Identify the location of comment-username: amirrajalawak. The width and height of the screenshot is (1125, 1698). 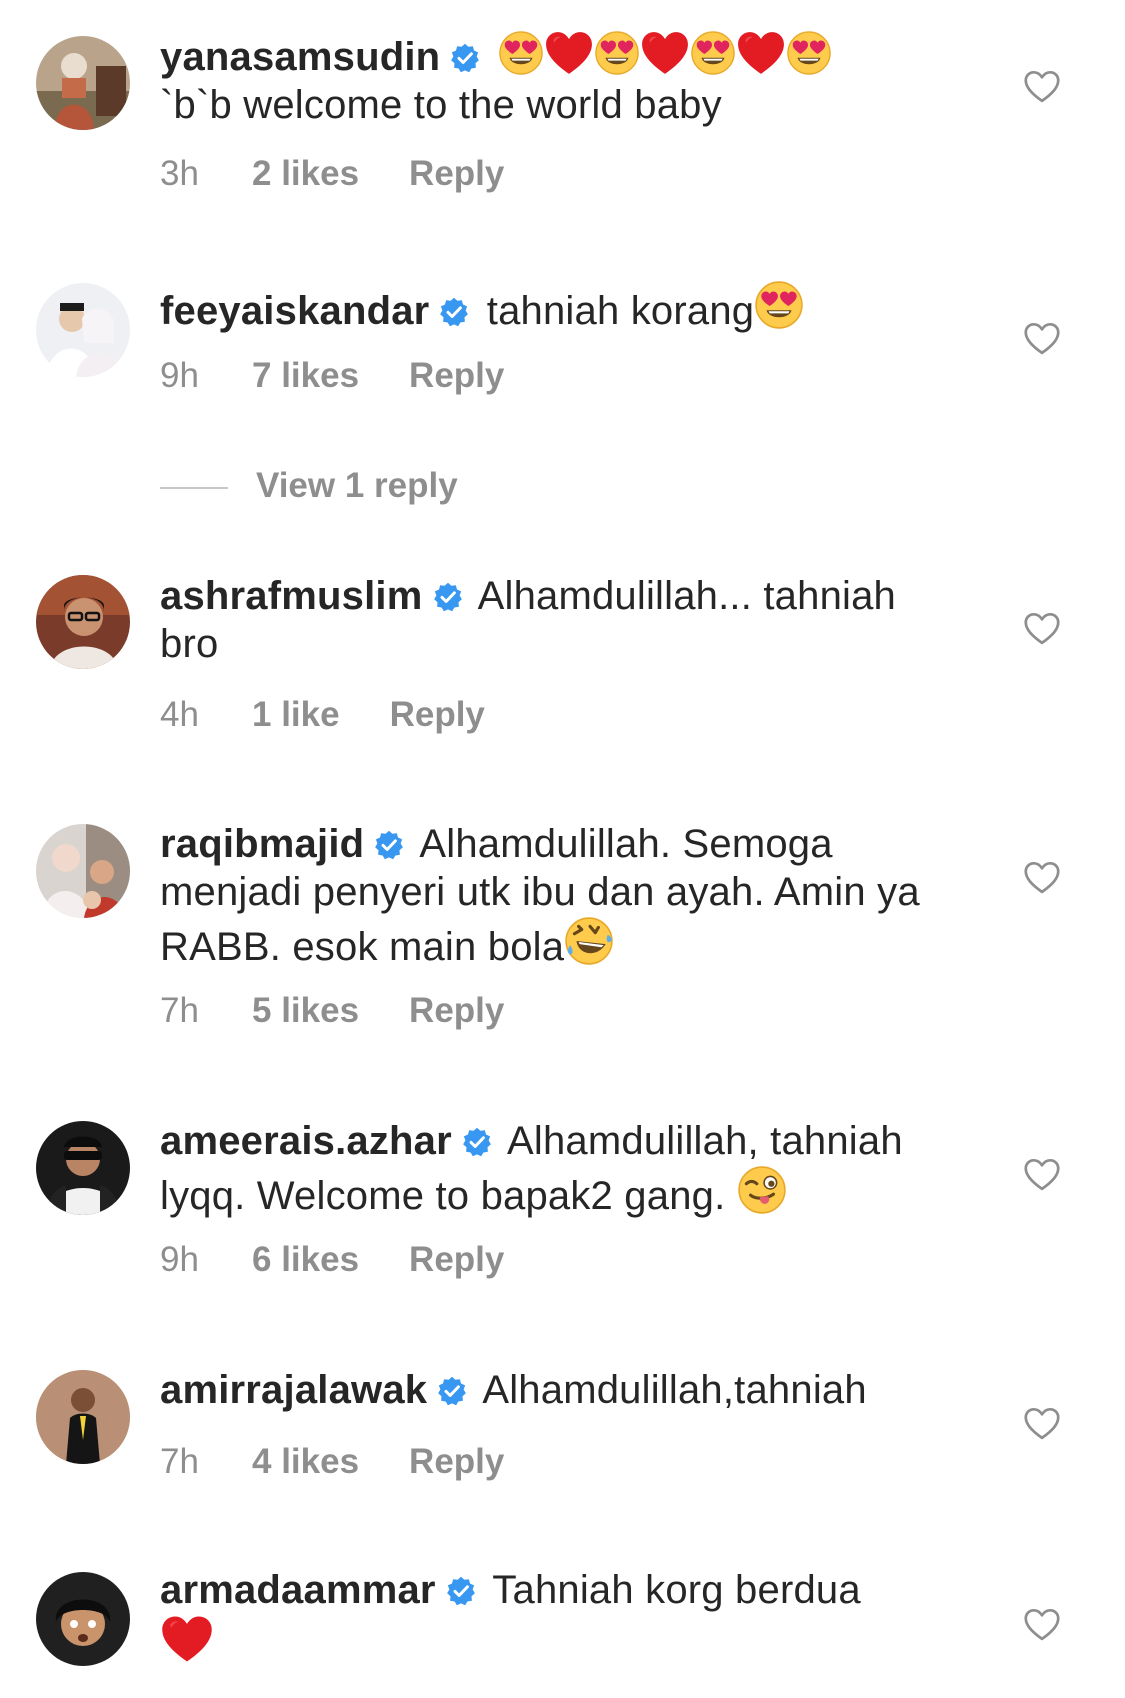
(293, 1390).